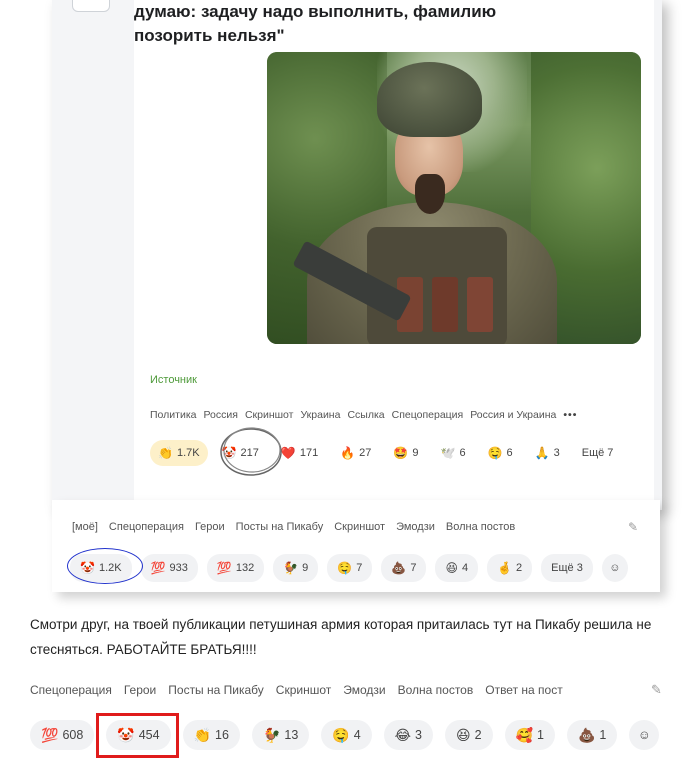 This screenshot has width=700, height=768. Describe the element at coordinates (91, 6) in the screenshot. I see `menu-icon` at that location.